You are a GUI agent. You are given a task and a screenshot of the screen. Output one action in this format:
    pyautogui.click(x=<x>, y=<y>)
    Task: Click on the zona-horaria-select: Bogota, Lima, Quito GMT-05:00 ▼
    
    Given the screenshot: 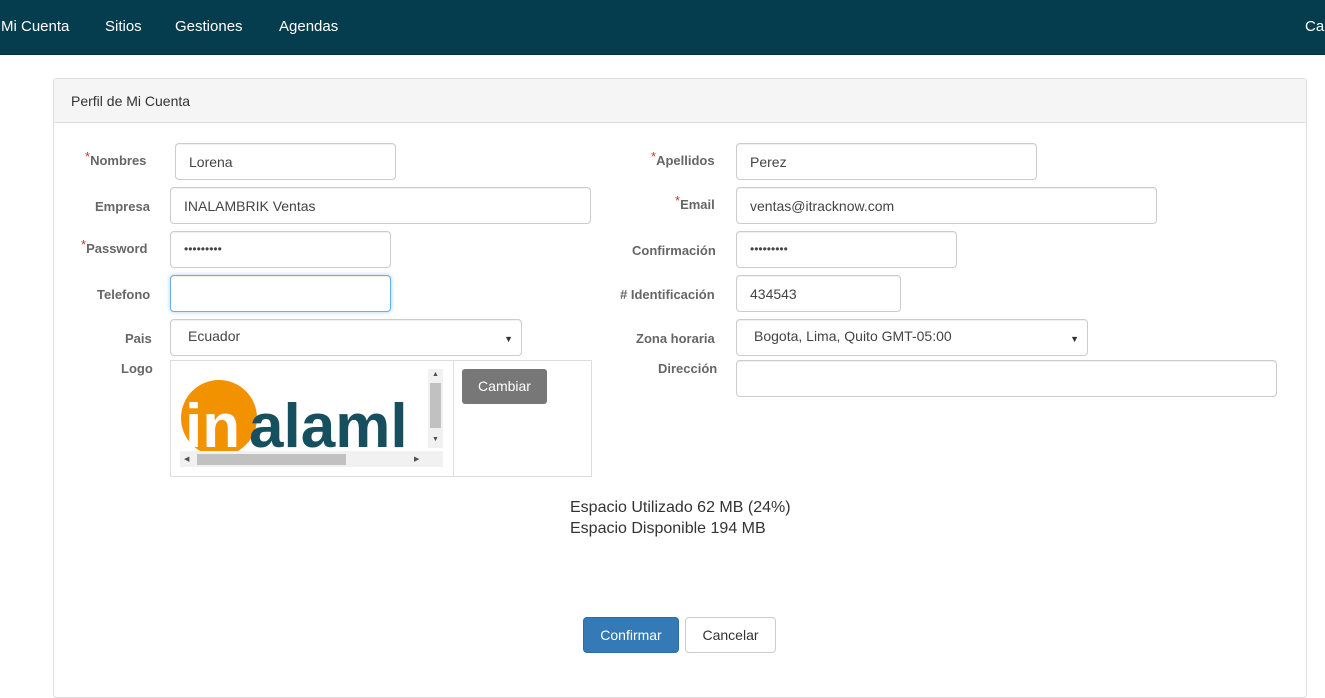 What is the action you would take?
    pyautogui.click(x=912, y=337)
    